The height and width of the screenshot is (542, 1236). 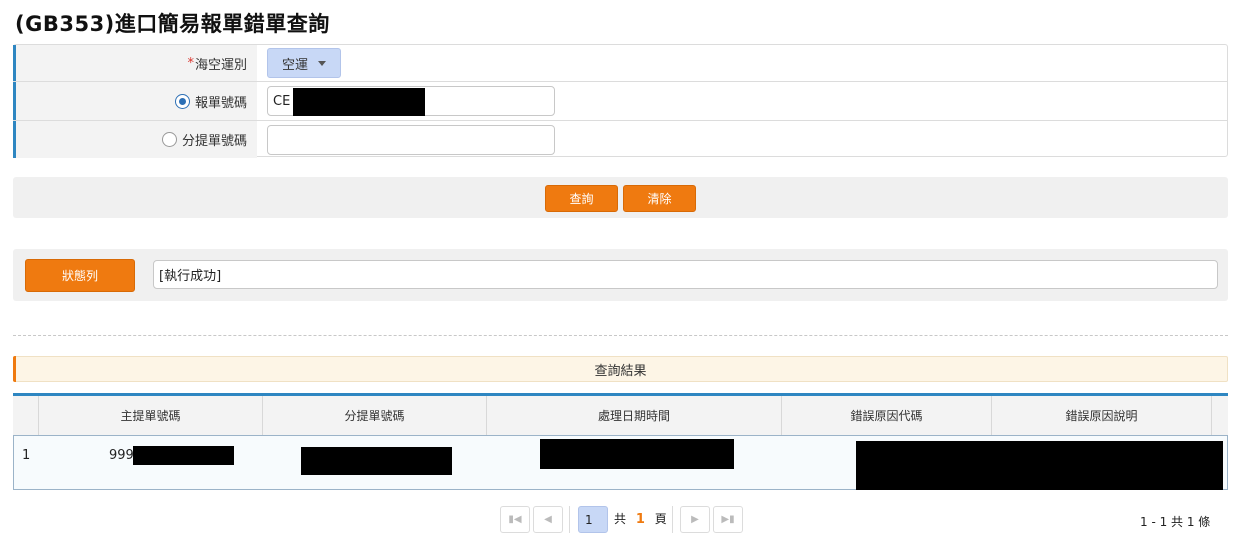 What do you see at coordinates (660, 519) in the screenshot?
I see `pager-total-suffix: 頁` at bounding box center [660, 519].